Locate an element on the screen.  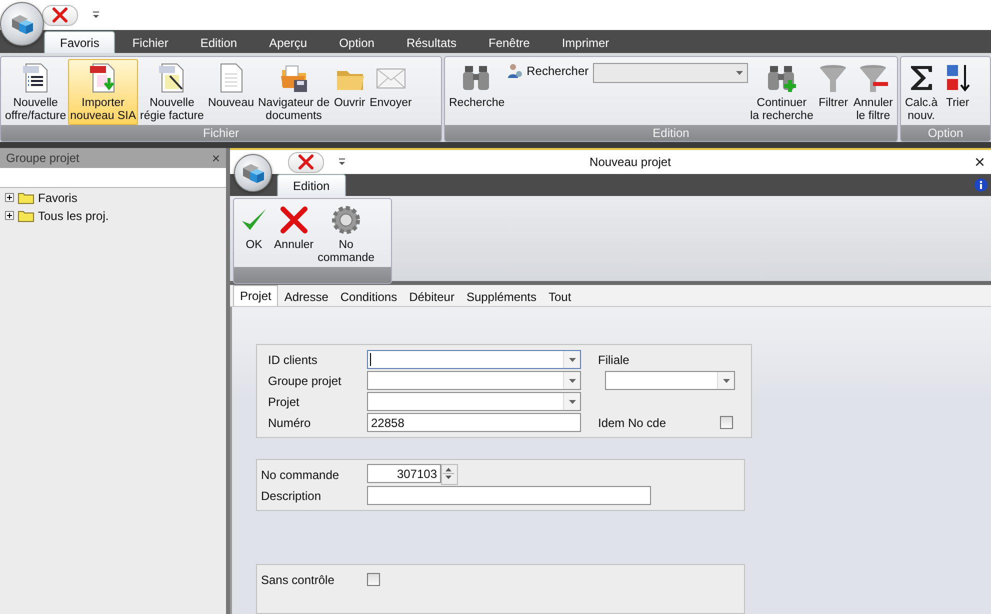
field-label: Groupe projet is located at coordinates (305, 381).